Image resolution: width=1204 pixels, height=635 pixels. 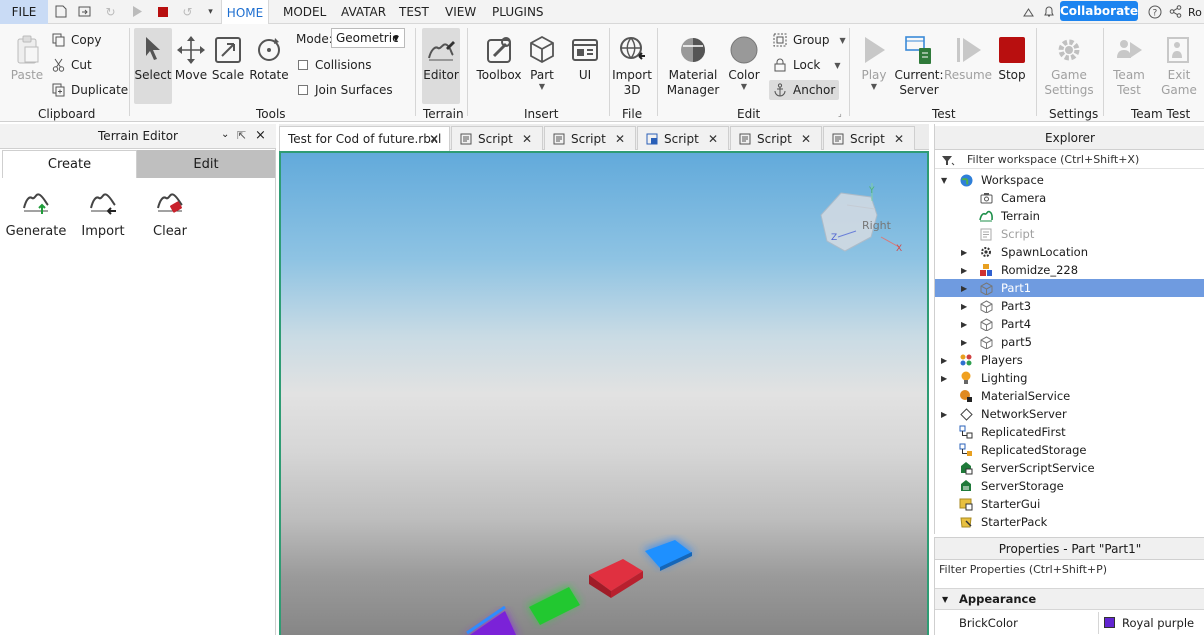 I want to click on part-button: Part ▼, so click(x=542, y=62).